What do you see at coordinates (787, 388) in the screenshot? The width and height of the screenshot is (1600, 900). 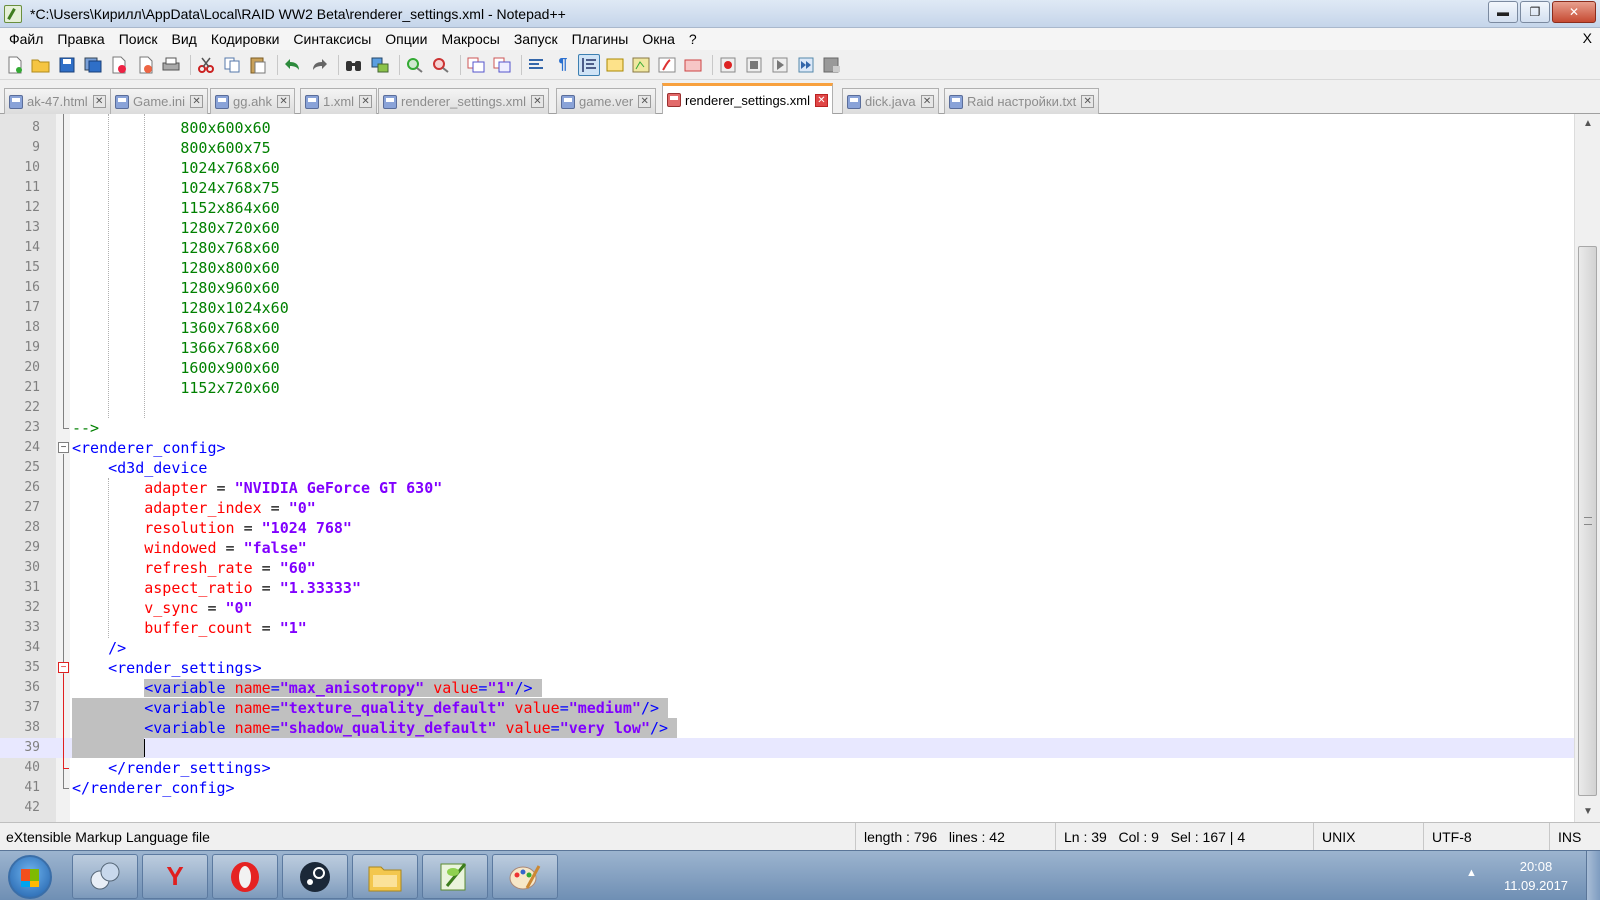 I see `code-line: 21 1152x720x60` at bounding box center [787, 388].